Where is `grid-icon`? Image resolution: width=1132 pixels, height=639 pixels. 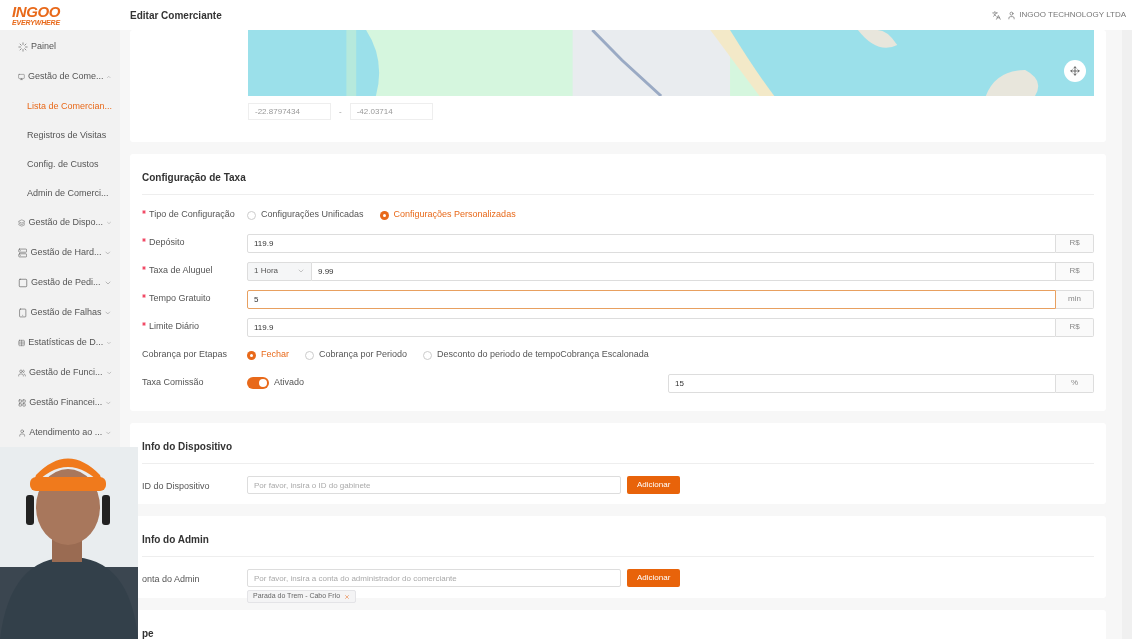 grid-icon is located at coordinates (22, 403).